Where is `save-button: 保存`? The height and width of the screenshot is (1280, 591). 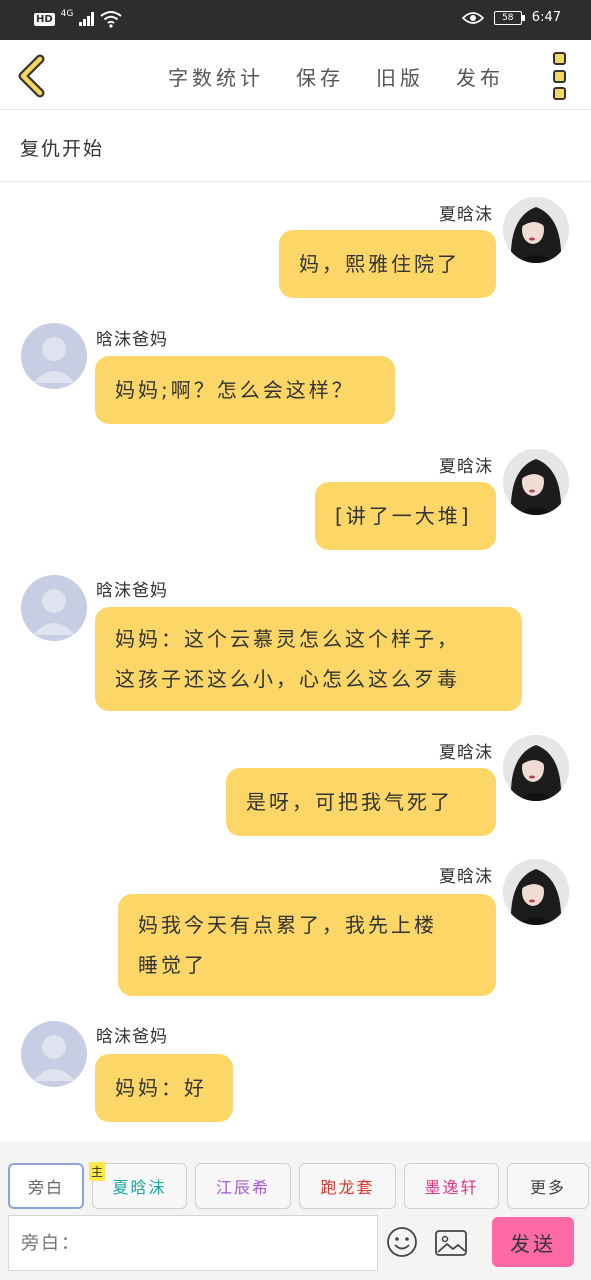
save-button: 保存 is located at coordinates (320, 76).